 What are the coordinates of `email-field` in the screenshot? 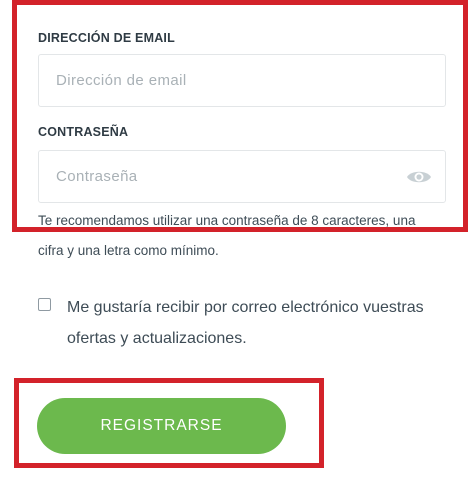 It's located at (217, 80).